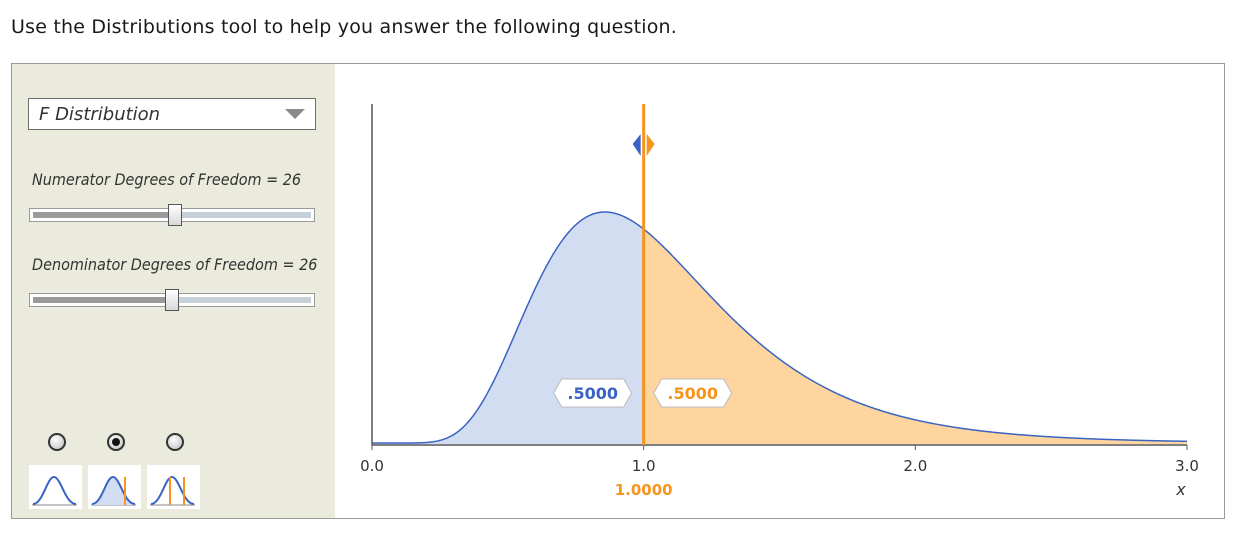  I want to click on mode-radio-one-cutoff, so click(116, 442).